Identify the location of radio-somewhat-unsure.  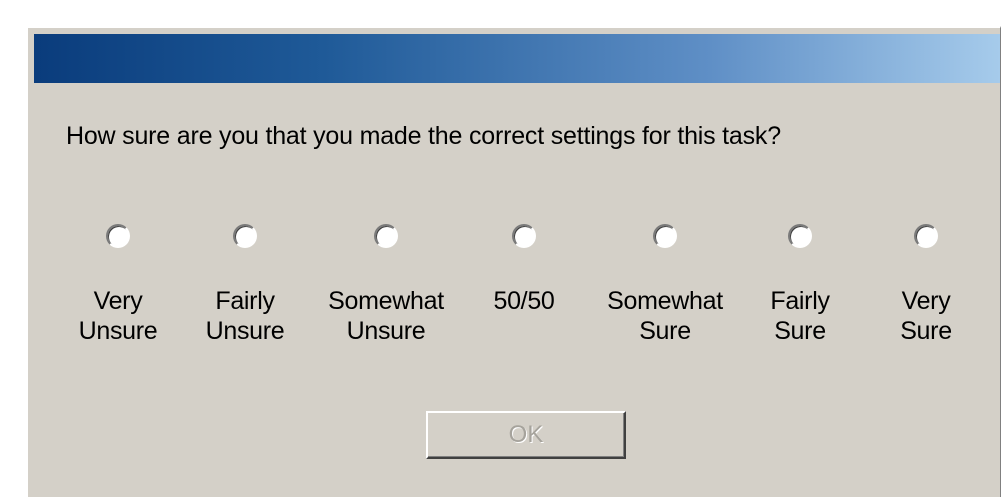
(386, 236).